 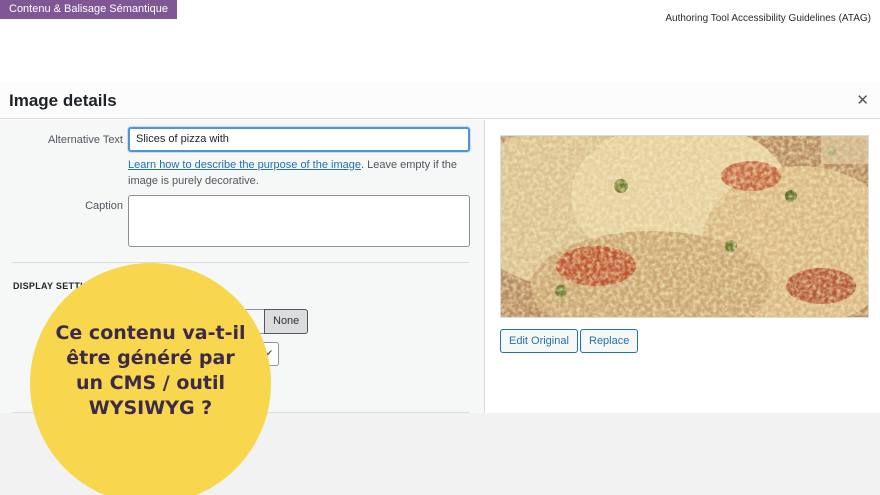 I want to click on modal-header: Image details ✕, so click(x=440, y=100).